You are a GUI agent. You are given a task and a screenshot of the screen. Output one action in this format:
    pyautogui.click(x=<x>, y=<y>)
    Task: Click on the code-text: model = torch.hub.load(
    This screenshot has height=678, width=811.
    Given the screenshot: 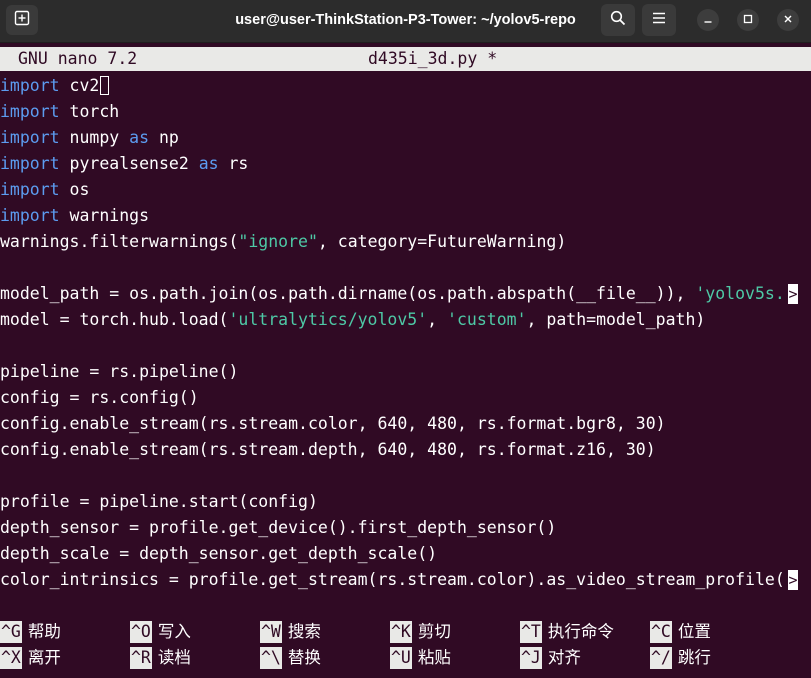 What is the action you would take?
    pyautogui.click(x=114, y=319)
    